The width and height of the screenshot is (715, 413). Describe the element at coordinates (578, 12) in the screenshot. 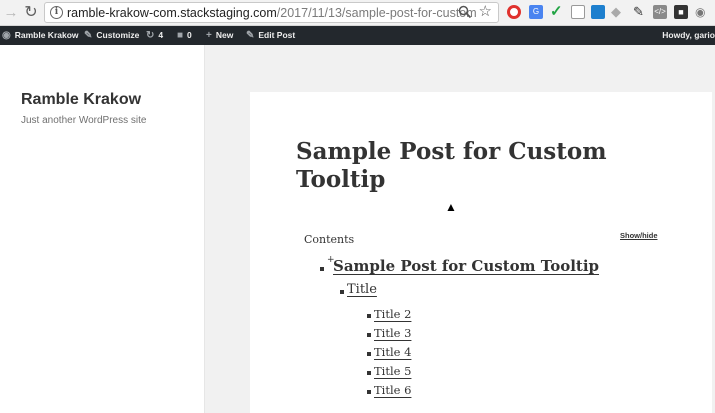

I see `box-extension-icon` at that location.